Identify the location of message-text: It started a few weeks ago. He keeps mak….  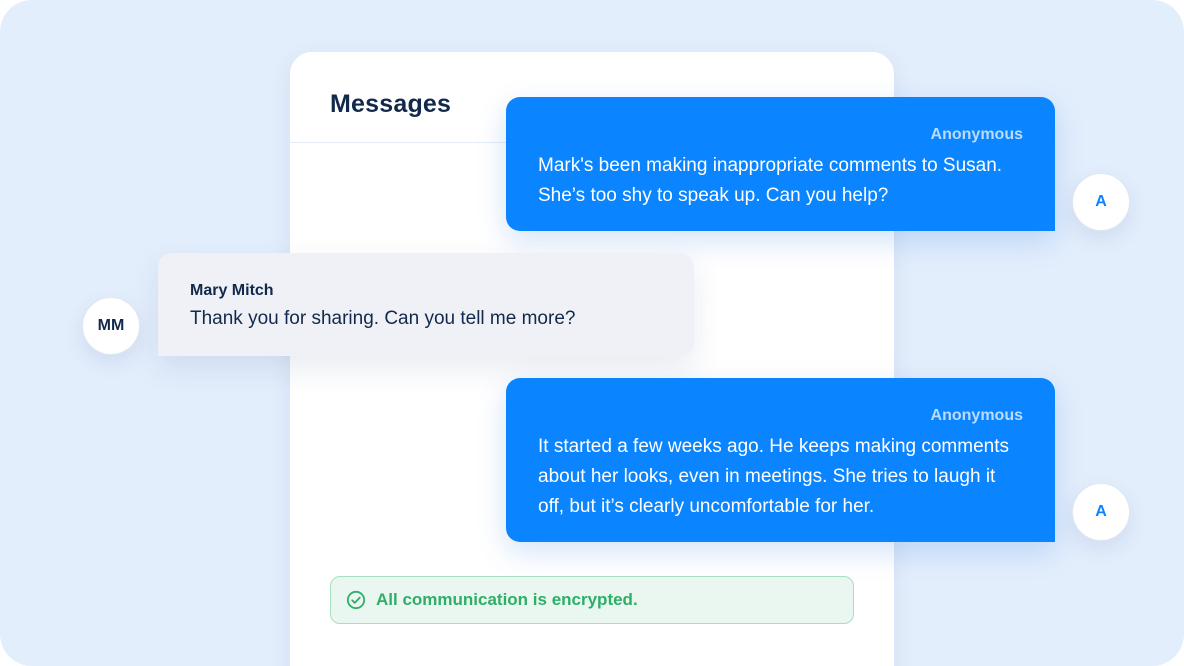
(773, 476).